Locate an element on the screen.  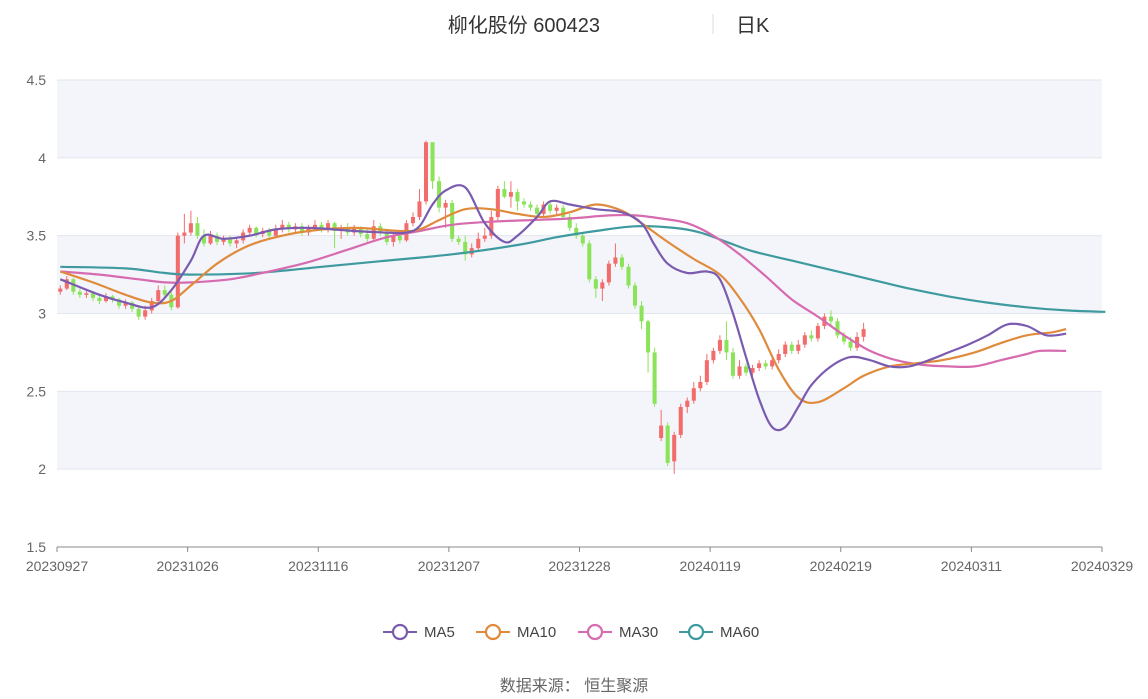
x-tick-label: 20230927 is located at coordinates (57, 566).